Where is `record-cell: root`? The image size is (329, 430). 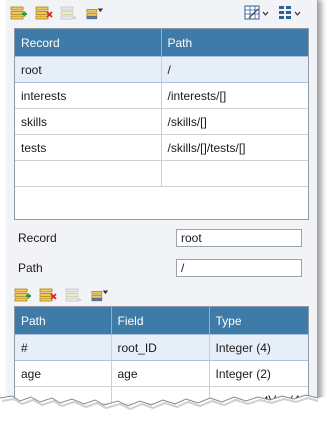 record-cell: root is located at coordinates (88, 69).